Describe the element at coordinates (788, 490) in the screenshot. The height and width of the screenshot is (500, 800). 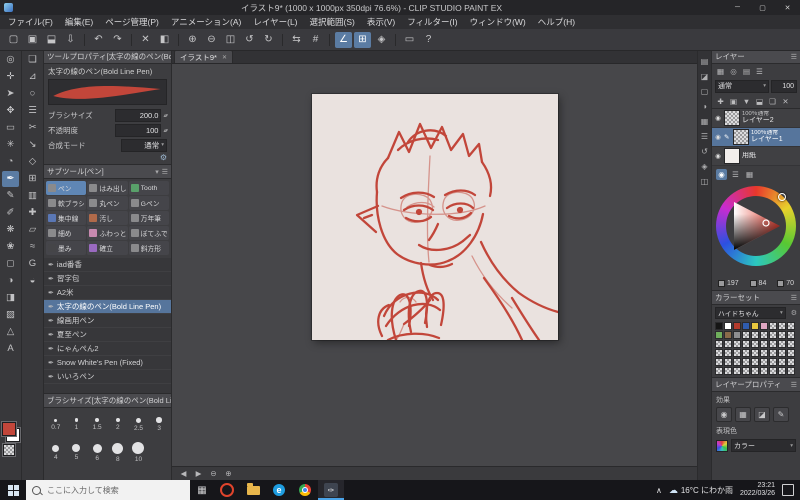
I see `action-center-icon` at that location.